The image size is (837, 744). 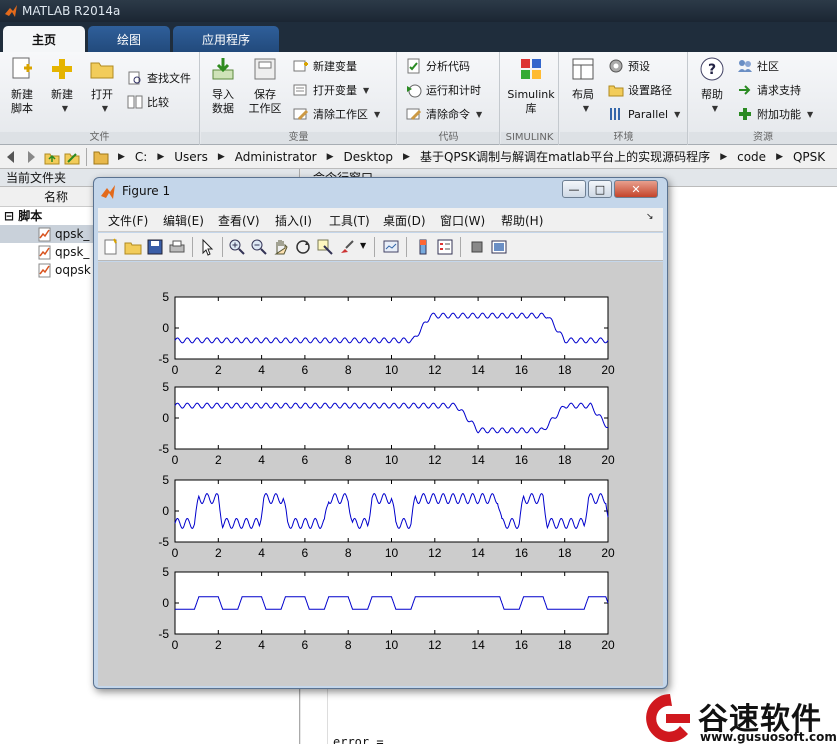 I want to click on resources-group: ? 帮助 ▼ 社区 请求支持 附加功能 ▼ 资源, so click(x=763, y=98).